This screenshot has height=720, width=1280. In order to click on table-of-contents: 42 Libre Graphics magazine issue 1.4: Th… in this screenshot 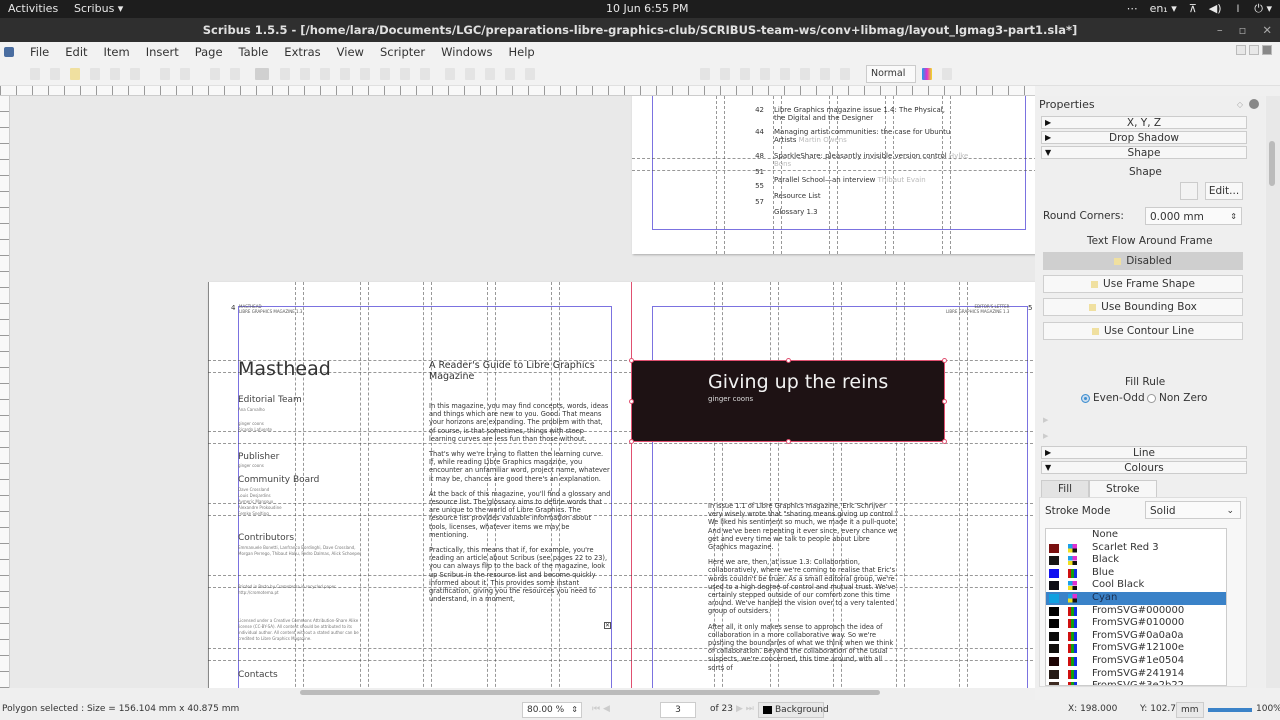, I will do `click(884, 166)`.